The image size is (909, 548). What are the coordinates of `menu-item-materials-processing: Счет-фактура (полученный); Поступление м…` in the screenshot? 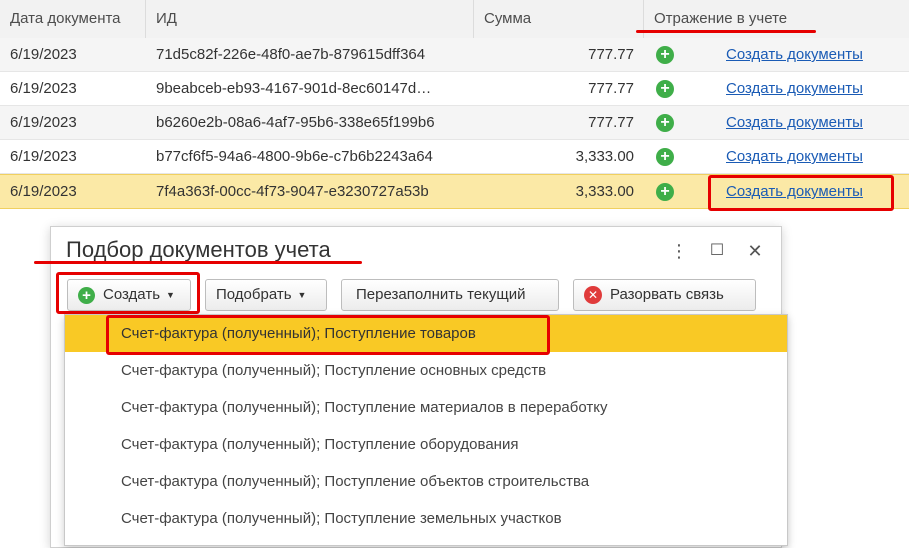 It's located at (426, 407).